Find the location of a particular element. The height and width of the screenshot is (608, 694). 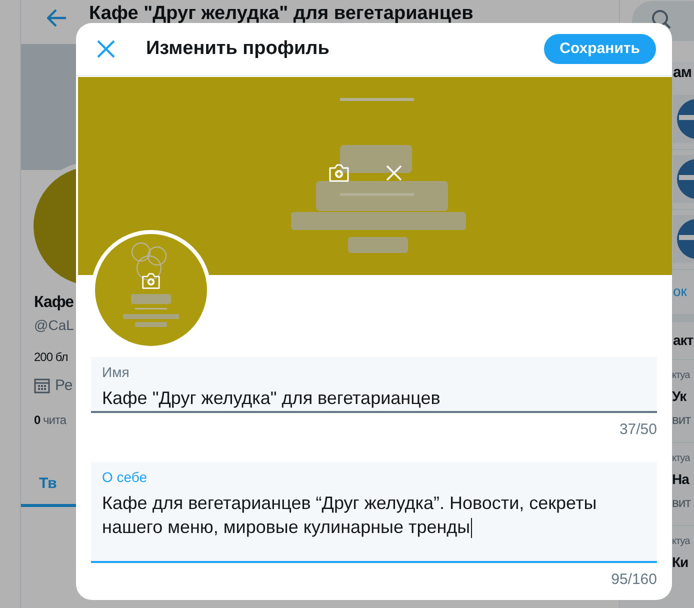

character-counter: 95/160 is located at coordinates (633, 580).